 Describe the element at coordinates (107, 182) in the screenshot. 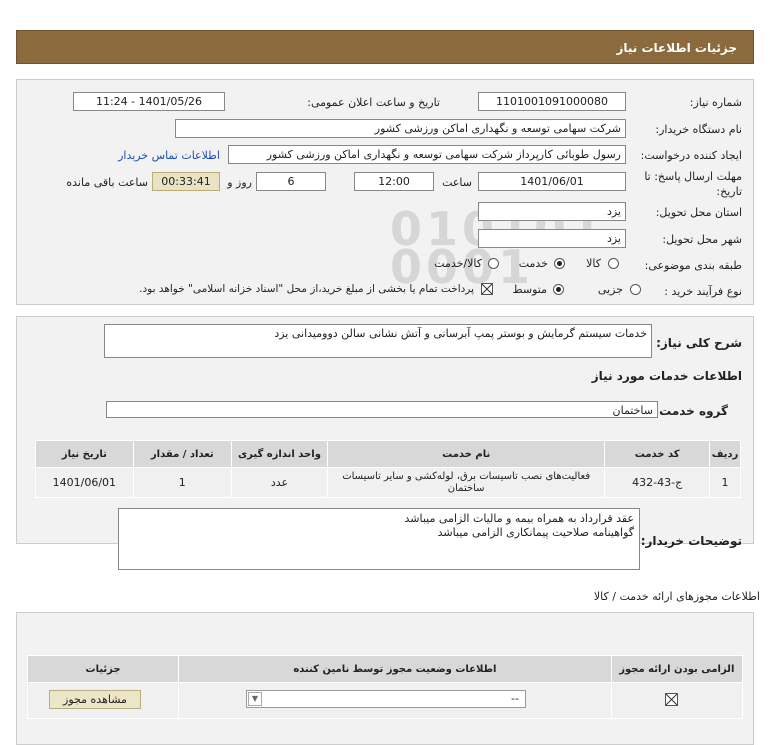

I see `remaining-label: ساعت باقی مانده` at that location.